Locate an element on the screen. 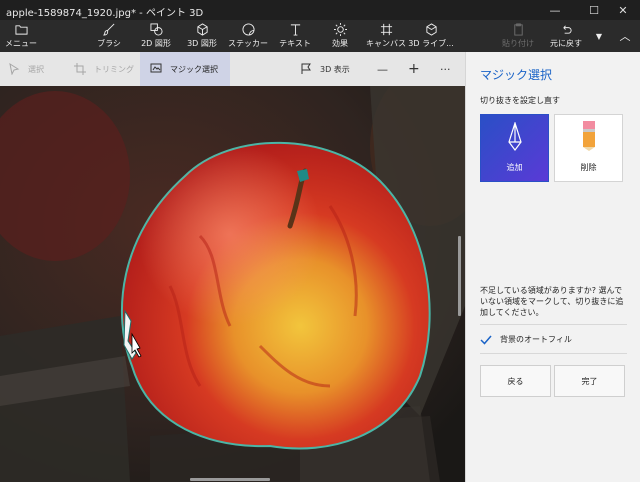 The image size is (640, 482). cursor-icon is located at coordinates (14, 69).